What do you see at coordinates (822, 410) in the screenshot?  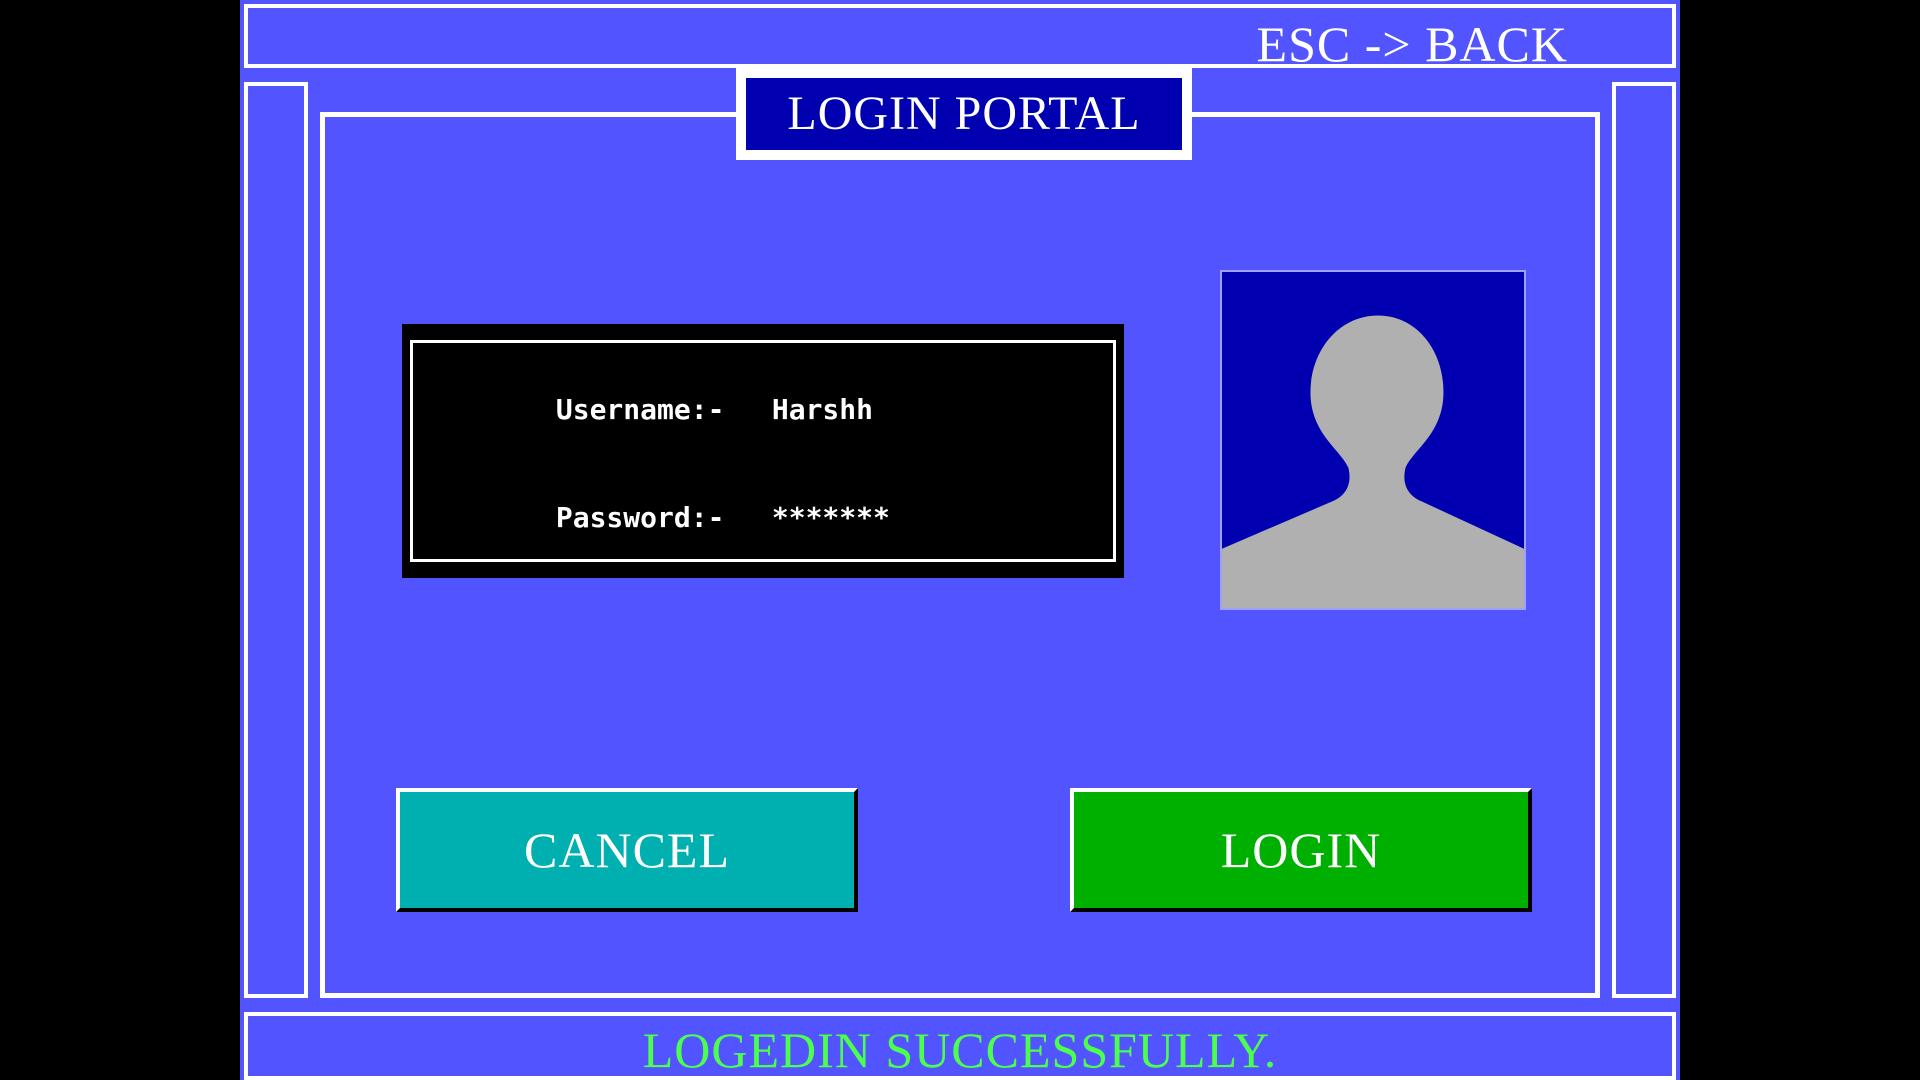 I see `username-field: Harshh` at bounding box center [822, 410].